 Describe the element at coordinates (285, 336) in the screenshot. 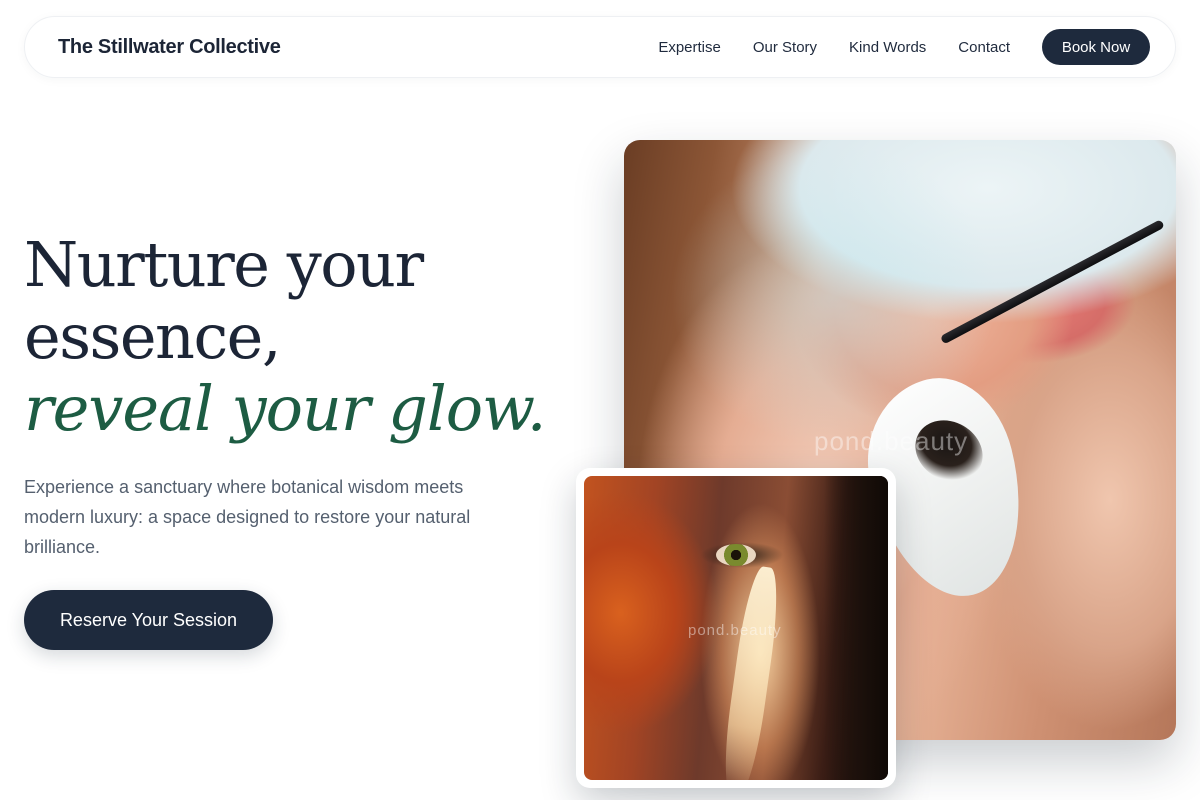

I see `hero-headline: Nurture your essence, reveal your glow.` at that location.